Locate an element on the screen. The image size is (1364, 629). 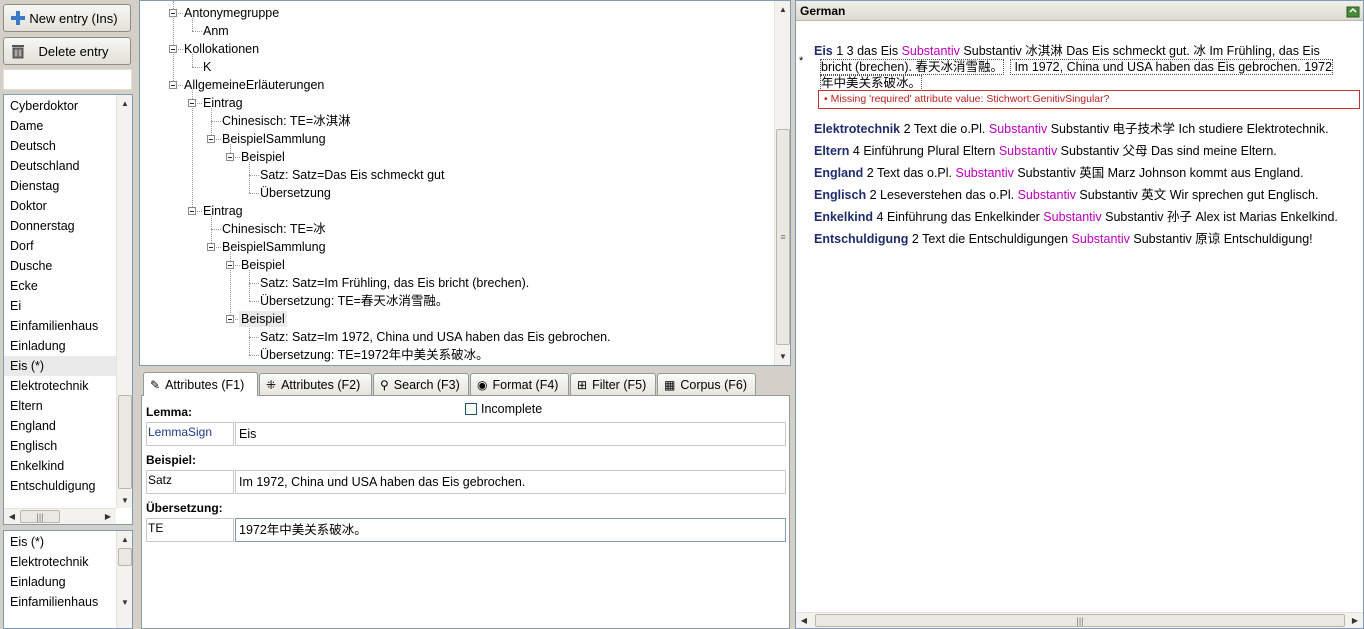
lemma-search-input is located at coordinates (67, 79).